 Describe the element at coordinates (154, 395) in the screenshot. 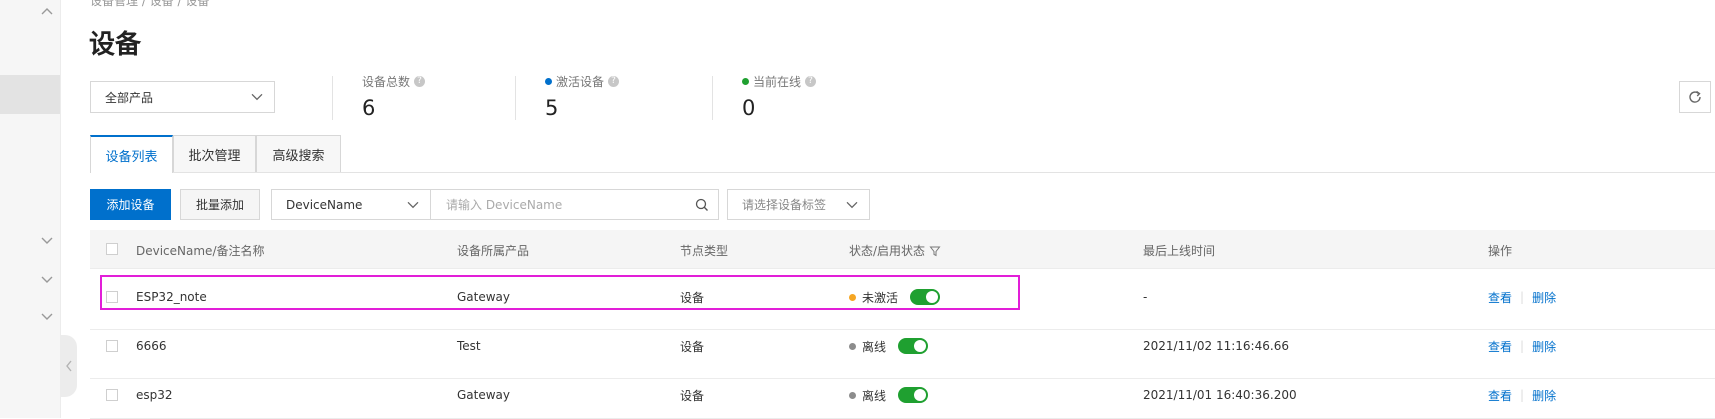

I see `device-name: esp32` at that location.